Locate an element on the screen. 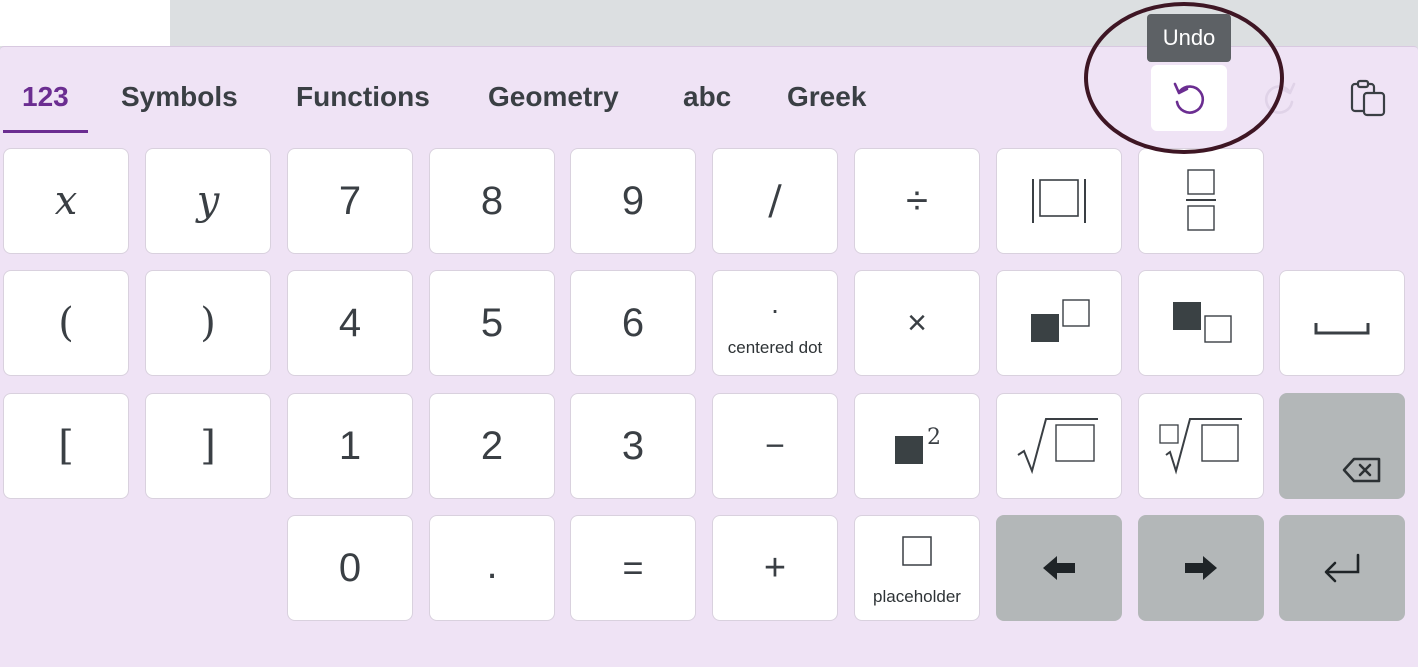 This screenshot has width=1418, height=667. key-label: ) is located at coordinates (208, 323).